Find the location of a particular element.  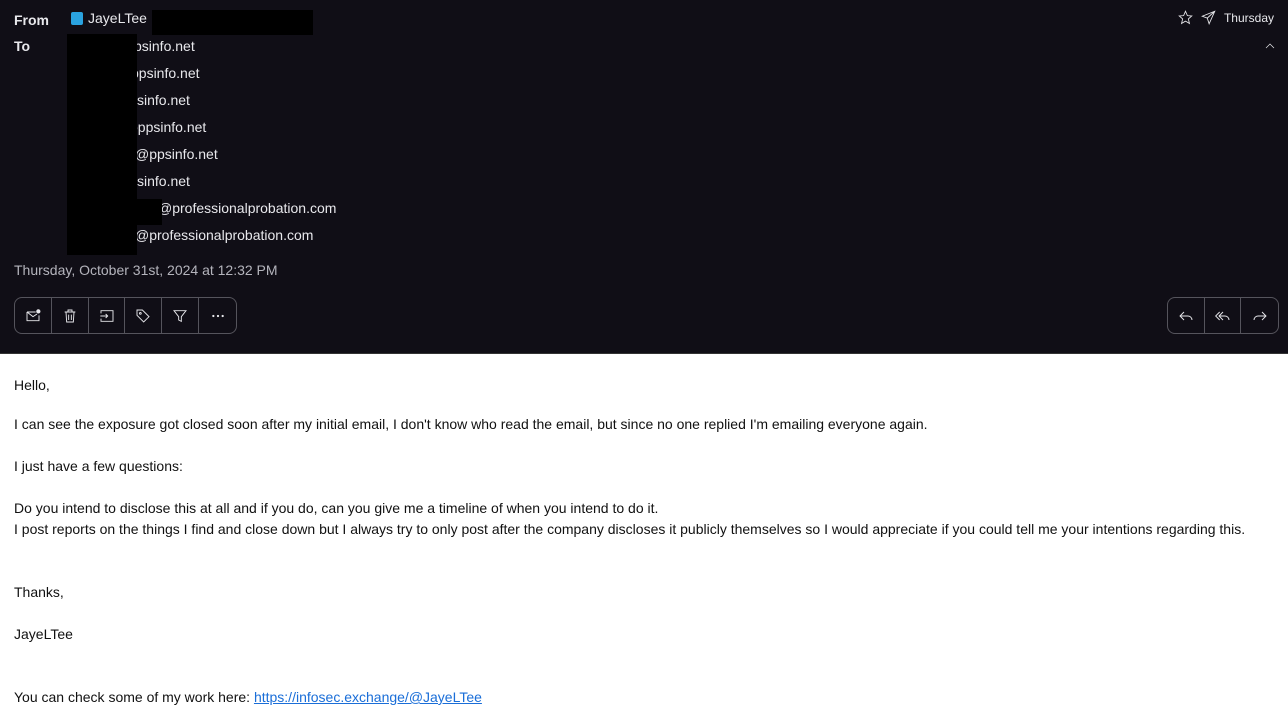

forward-button is located at coordinates (1259, 315).